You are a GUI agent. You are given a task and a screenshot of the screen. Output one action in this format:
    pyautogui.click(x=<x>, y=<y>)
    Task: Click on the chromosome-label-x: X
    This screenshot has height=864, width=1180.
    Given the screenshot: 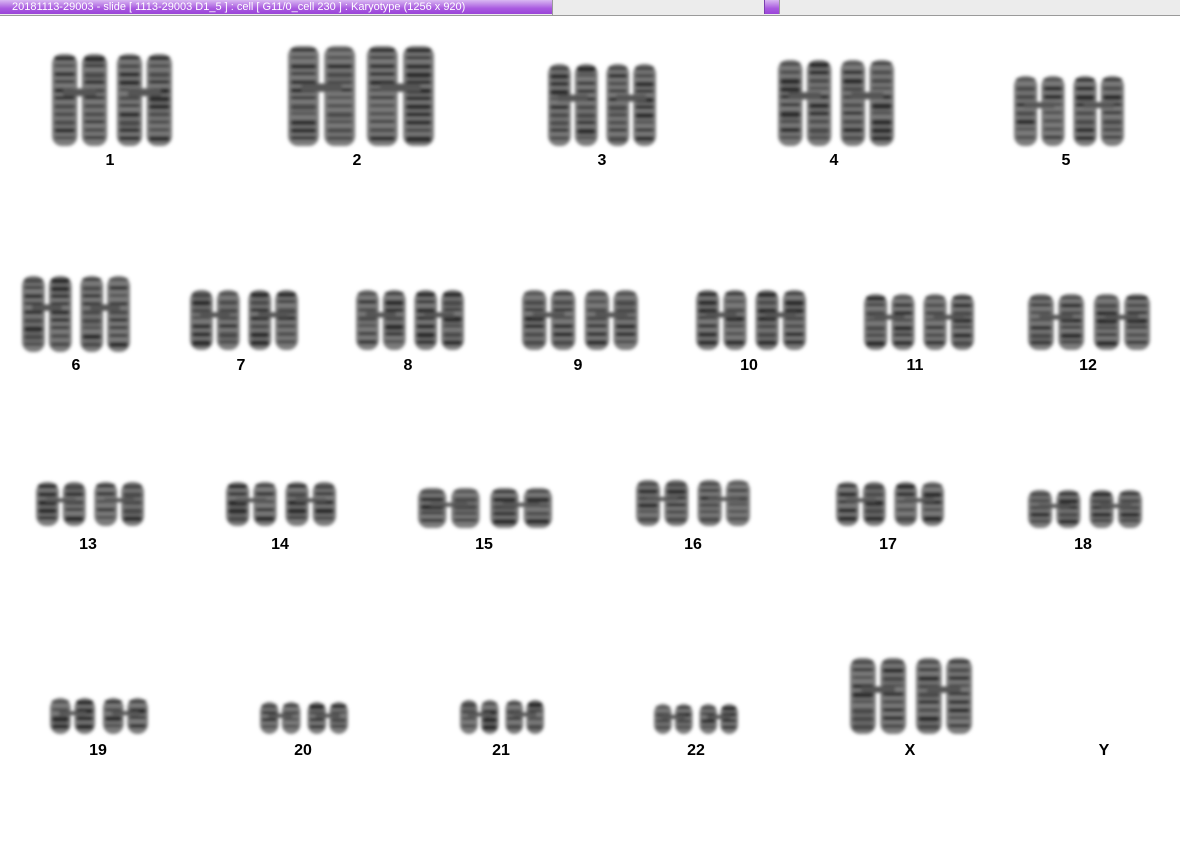 What is the action you would take?
    pyautogui.click(x=910, y=750)
    